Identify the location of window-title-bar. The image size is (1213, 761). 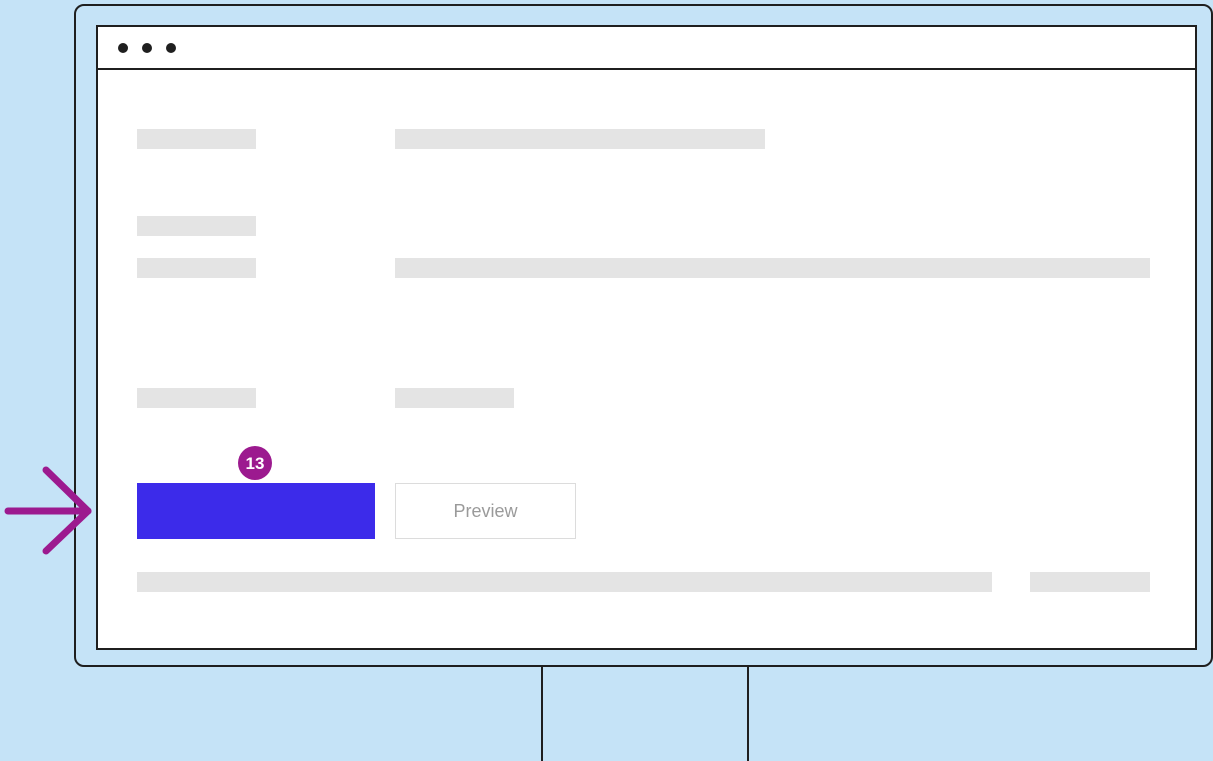
(646, 48).